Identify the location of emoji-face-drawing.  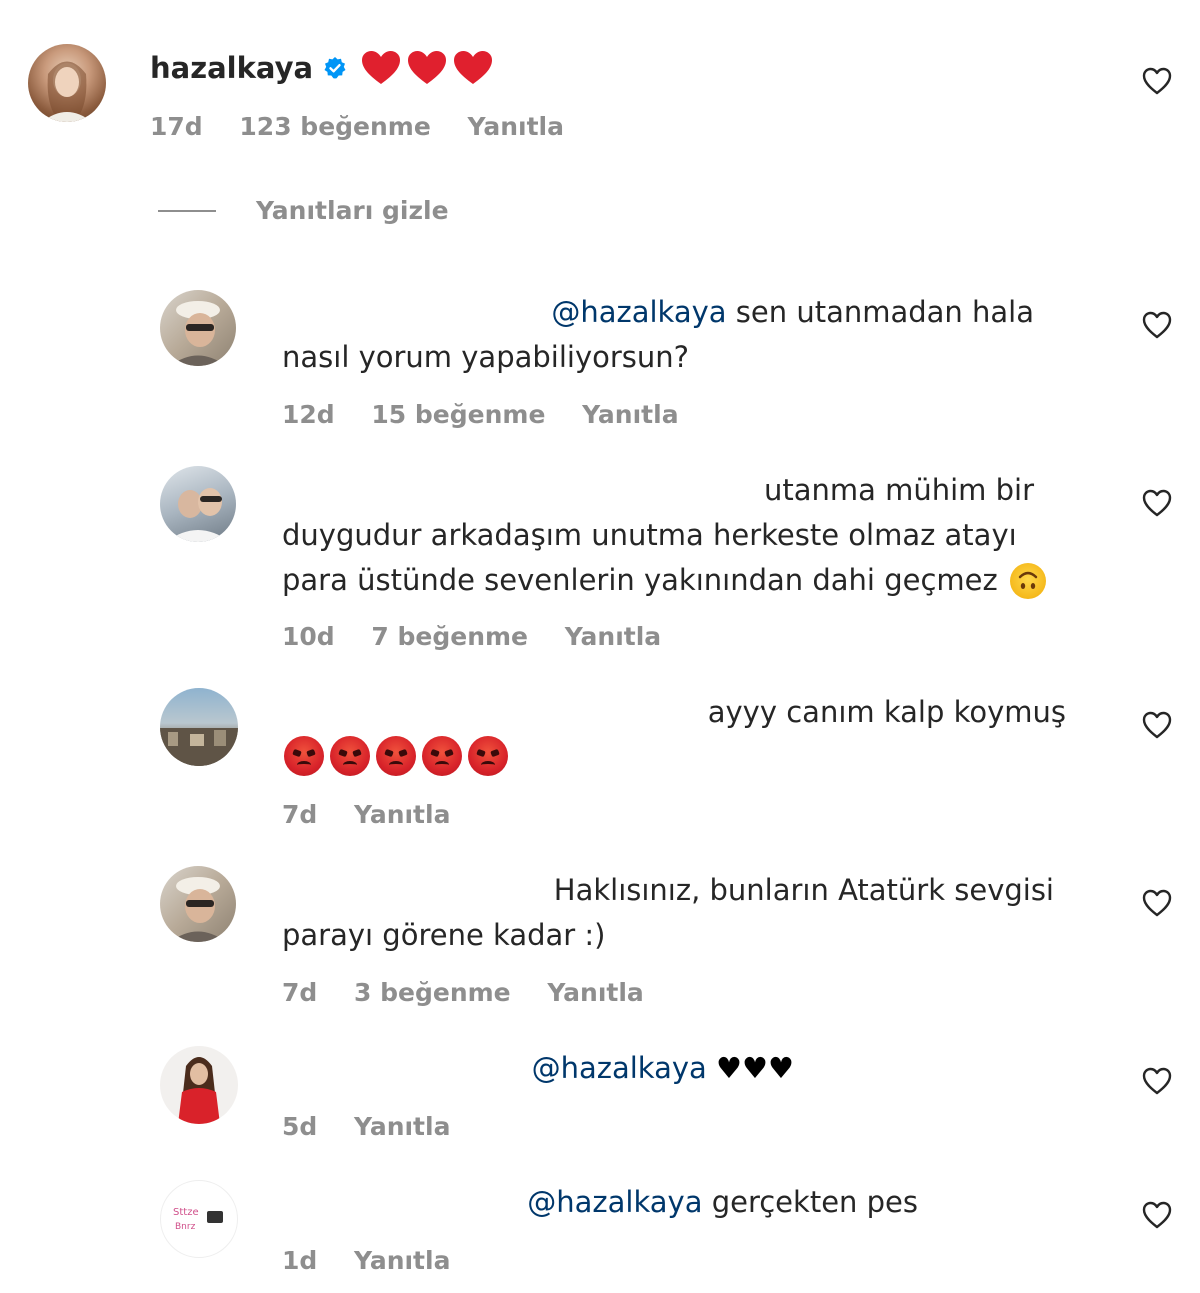
(1027, 580).